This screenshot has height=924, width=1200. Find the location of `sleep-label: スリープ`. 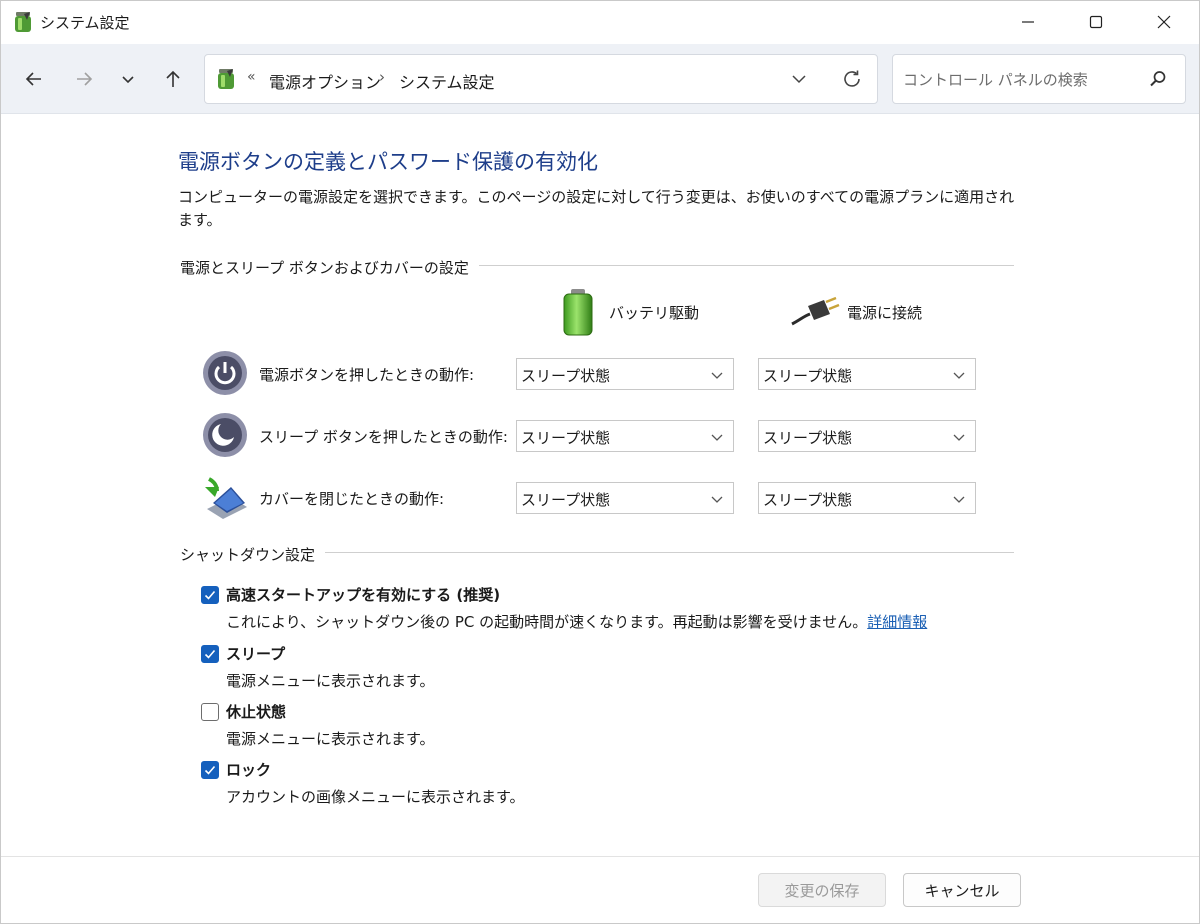

sleep-label: スリープ is located at coordinates (255, 653).